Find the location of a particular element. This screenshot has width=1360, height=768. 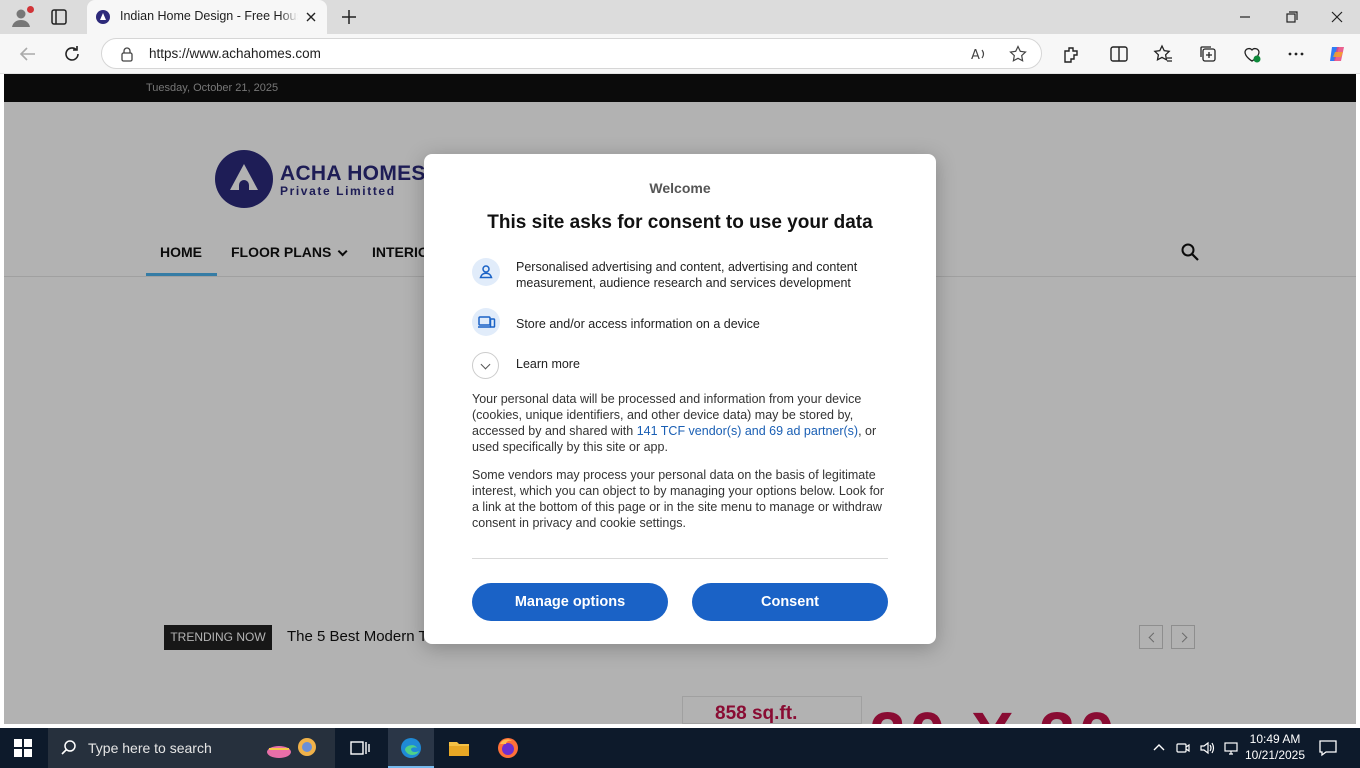

taskbar-clock: 10:49 AM 10/21/2025 is located at coordinates (1275, 747).